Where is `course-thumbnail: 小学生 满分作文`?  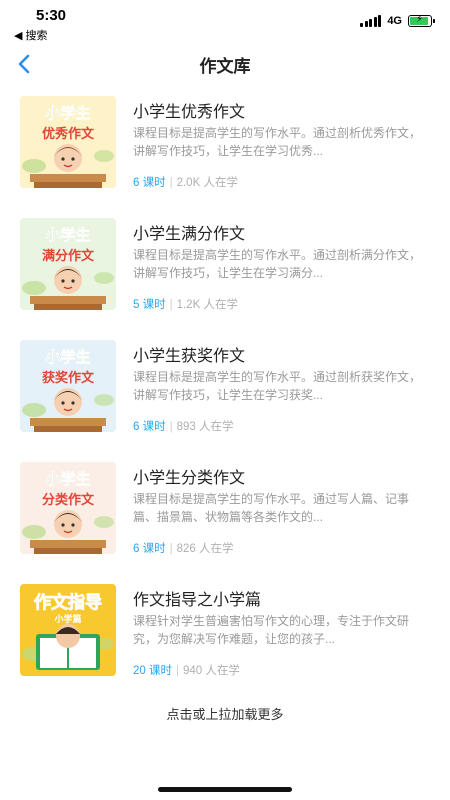
course-thumbnail: 小学生 满分作文 is located at coordinates (68, 264).